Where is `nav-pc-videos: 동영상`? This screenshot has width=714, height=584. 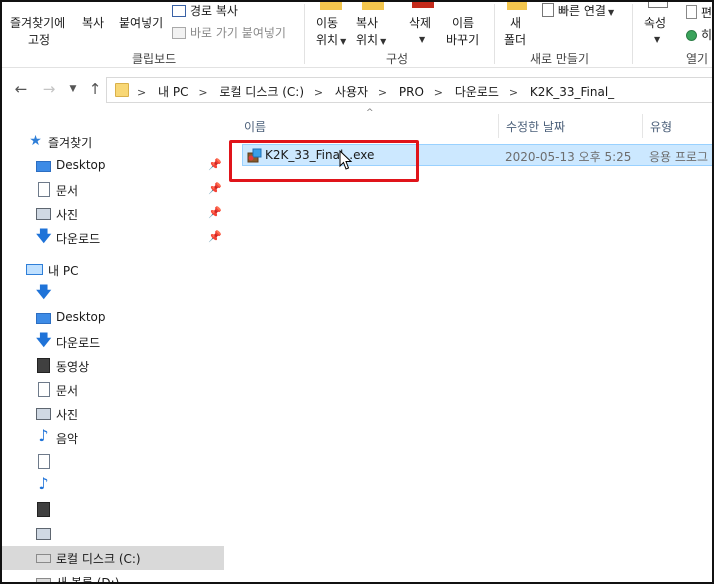 nav-pc-videos: 동영상 is located at coordinates (113, 366).